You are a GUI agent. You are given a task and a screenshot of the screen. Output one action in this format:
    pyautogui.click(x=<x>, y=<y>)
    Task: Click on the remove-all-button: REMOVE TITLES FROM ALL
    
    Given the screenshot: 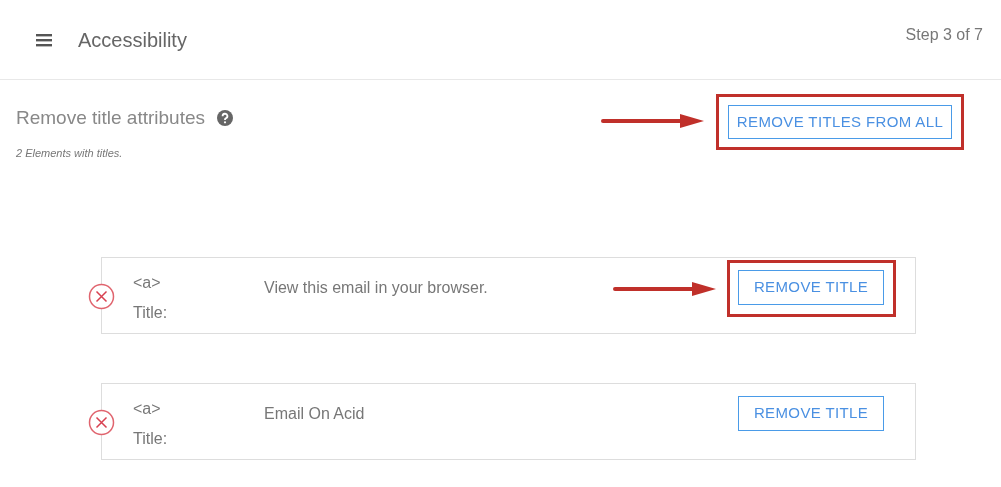 What is the action you would take?
    pyautogui.click(x=840, y=122)
    